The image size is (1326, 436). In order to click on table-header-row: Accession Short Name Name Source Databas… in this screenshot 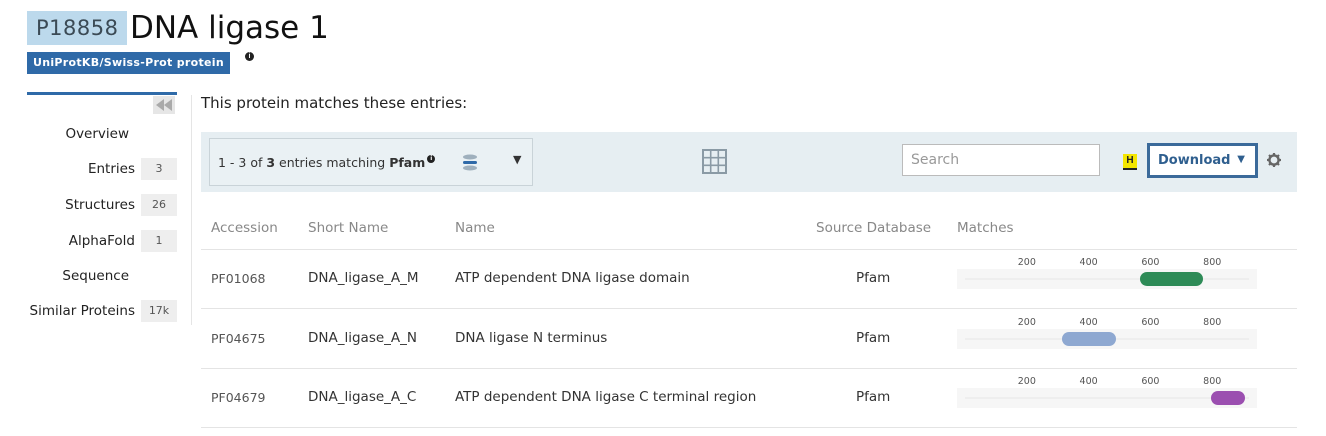, I will do `click(749, 229)`.